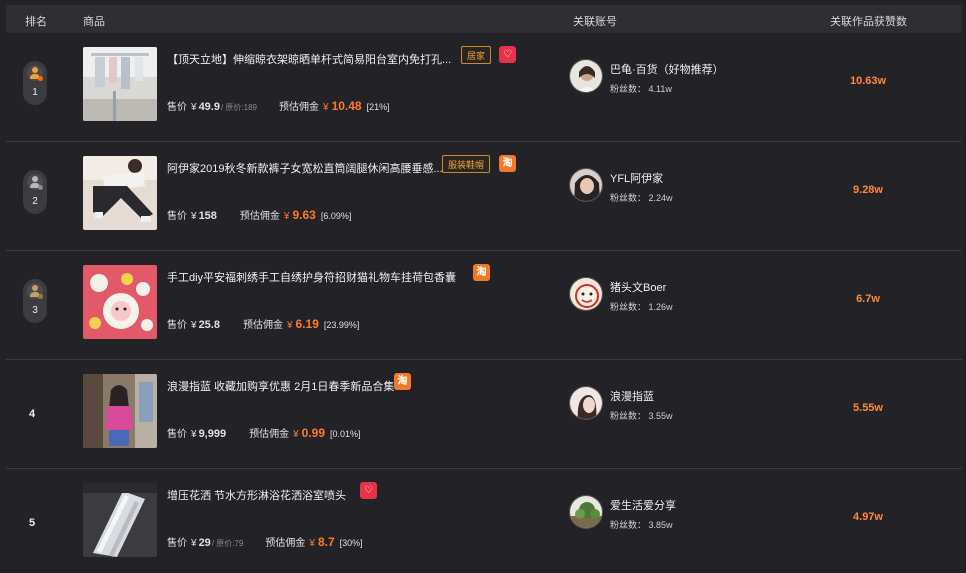  What do you see at coordinates (212, 434) in the screenshot?
I see `price-value: 9,999` at bounding box center [212, 434].